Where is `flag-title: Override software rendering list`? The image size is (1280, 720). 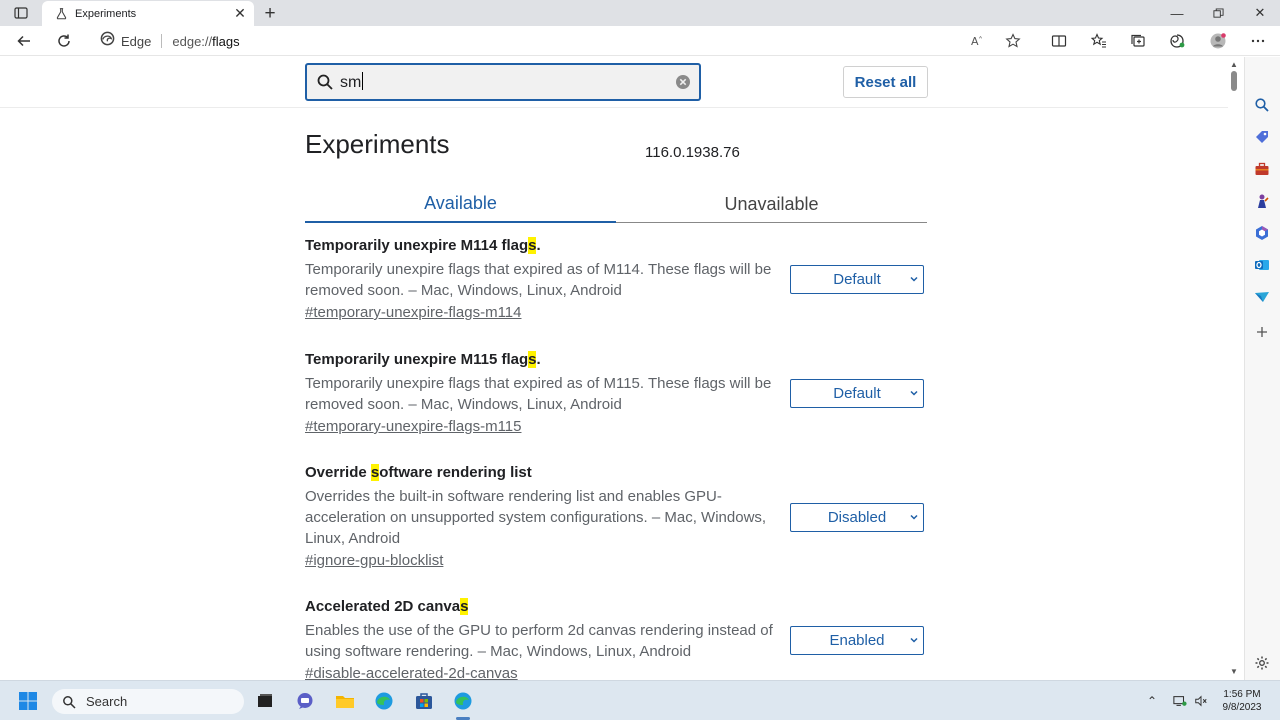 flag-title: Override software rendering list is located at coordinates (418, 472).